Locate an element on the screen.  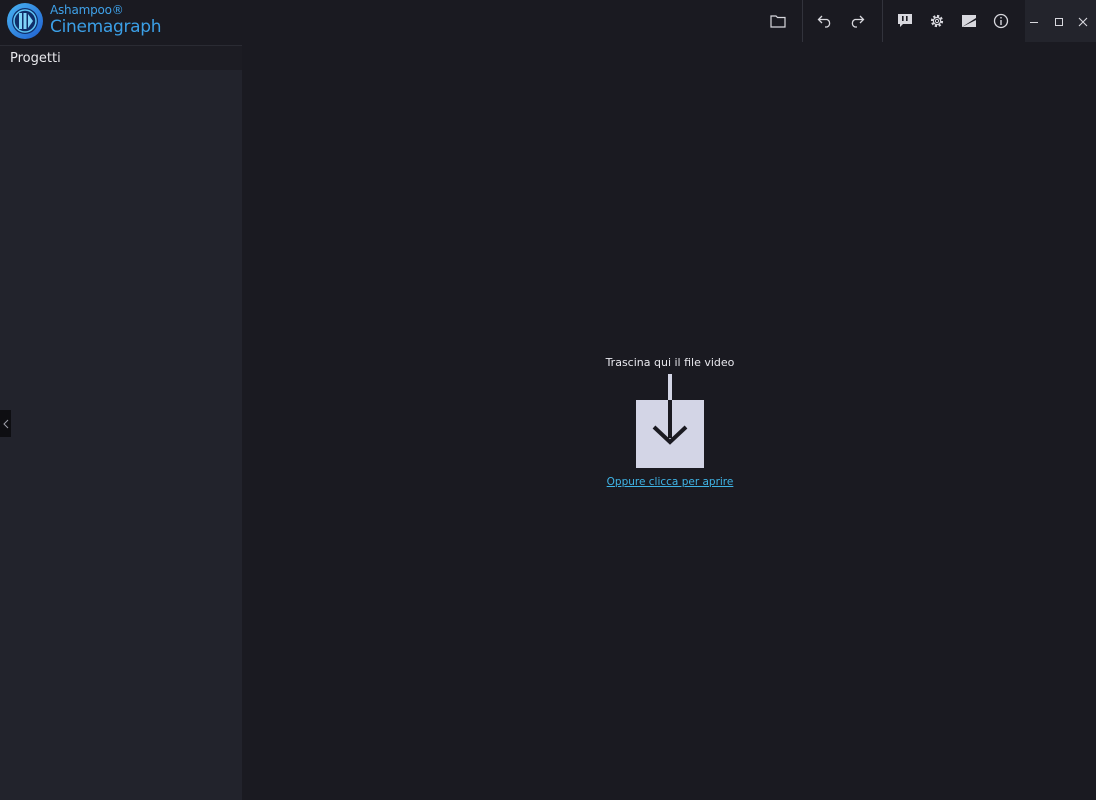
arrow-down-icon is located at coordinates (670, 436).